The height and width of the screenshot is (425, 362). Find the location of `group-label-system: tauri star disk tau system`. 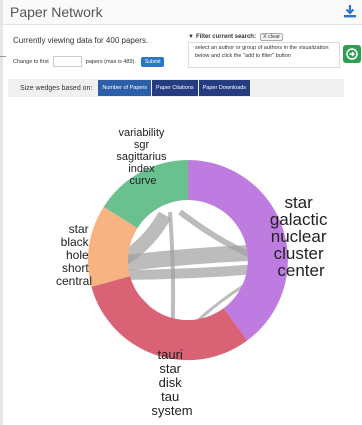

group-label-system: tauri star disk tau system is located at coordinates (171, 382).